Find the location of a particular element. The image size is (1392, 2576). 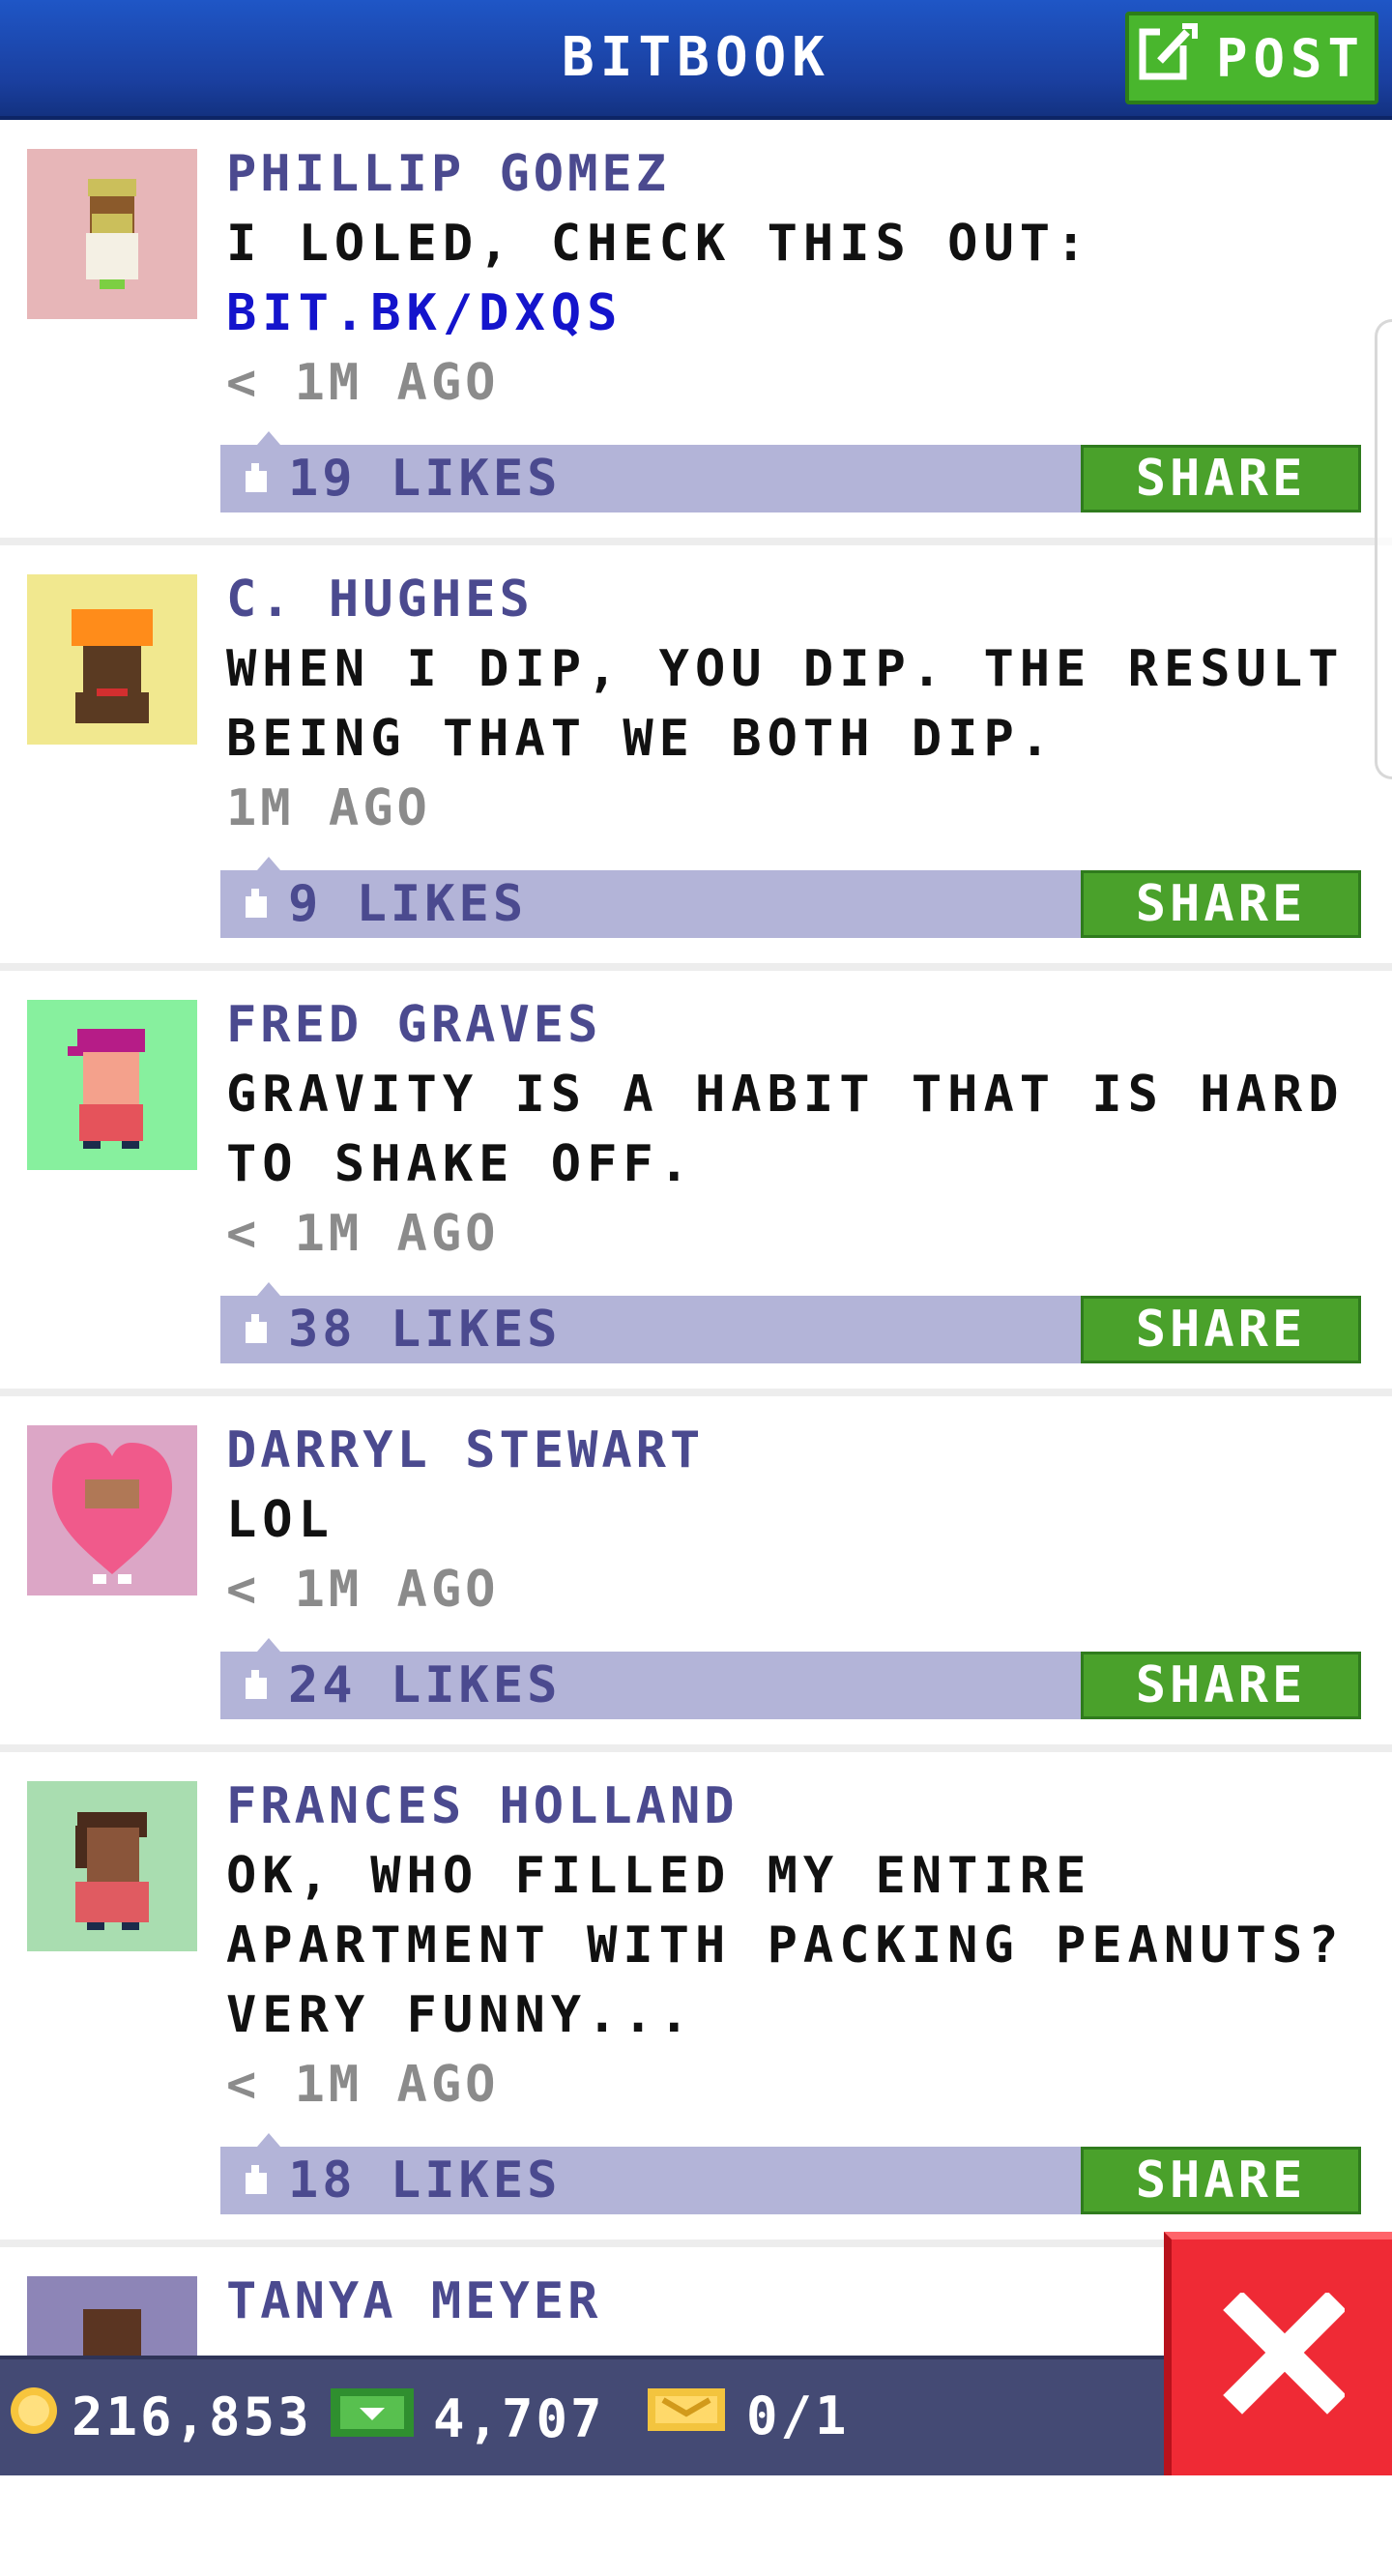

post-author: TANYA MEYER is located at coordinates (413, 2301).